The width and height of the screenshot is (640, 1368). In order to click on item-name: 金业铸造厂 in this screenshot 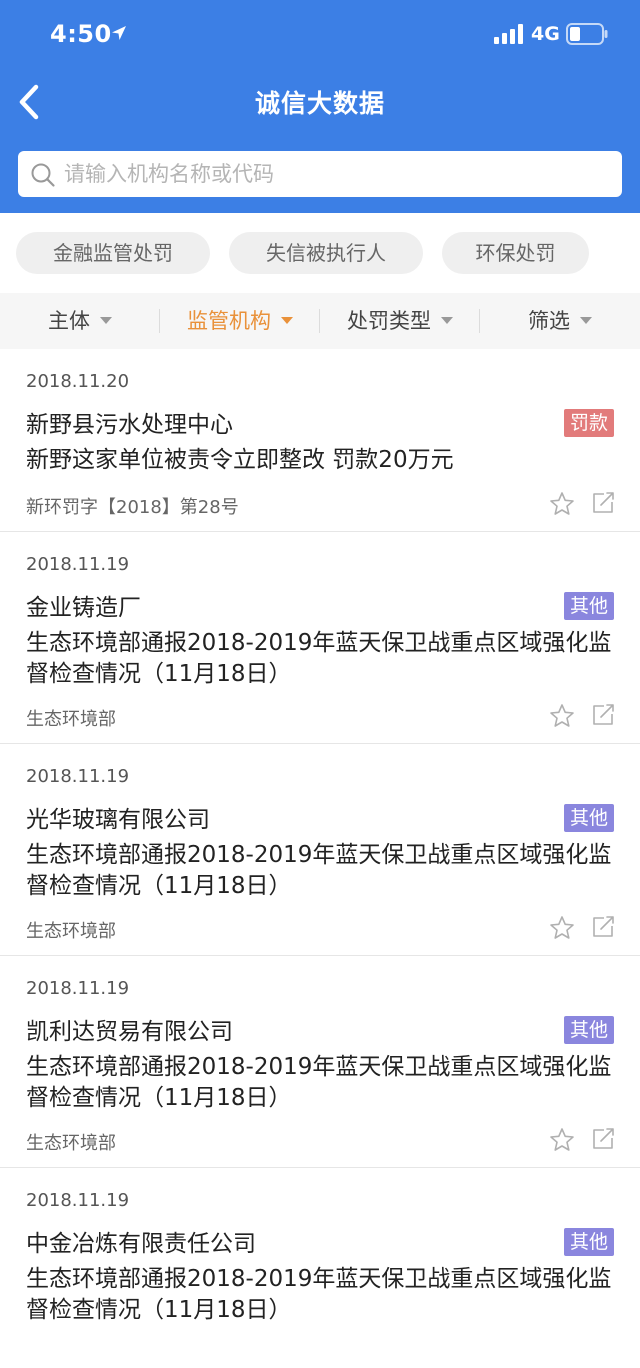, I will do `click(83, 608)`.